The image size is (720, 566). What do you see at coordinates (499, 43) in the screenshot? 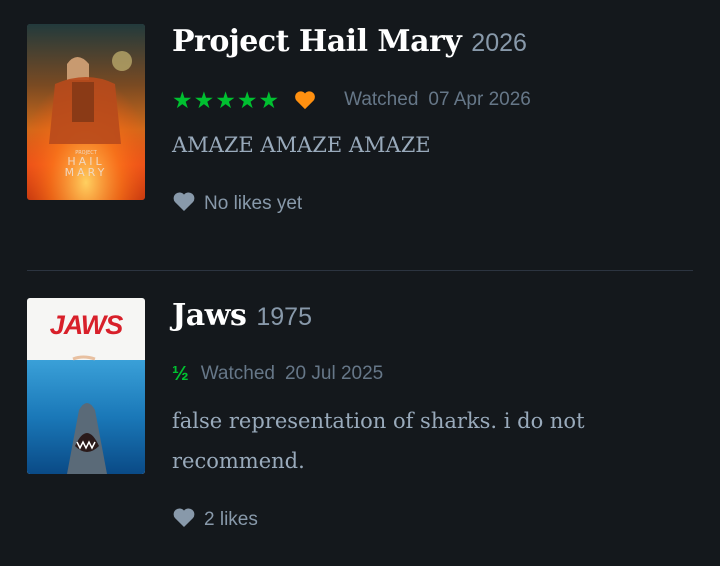
I see `film-year: 2026` at bounding box center [499, 43].